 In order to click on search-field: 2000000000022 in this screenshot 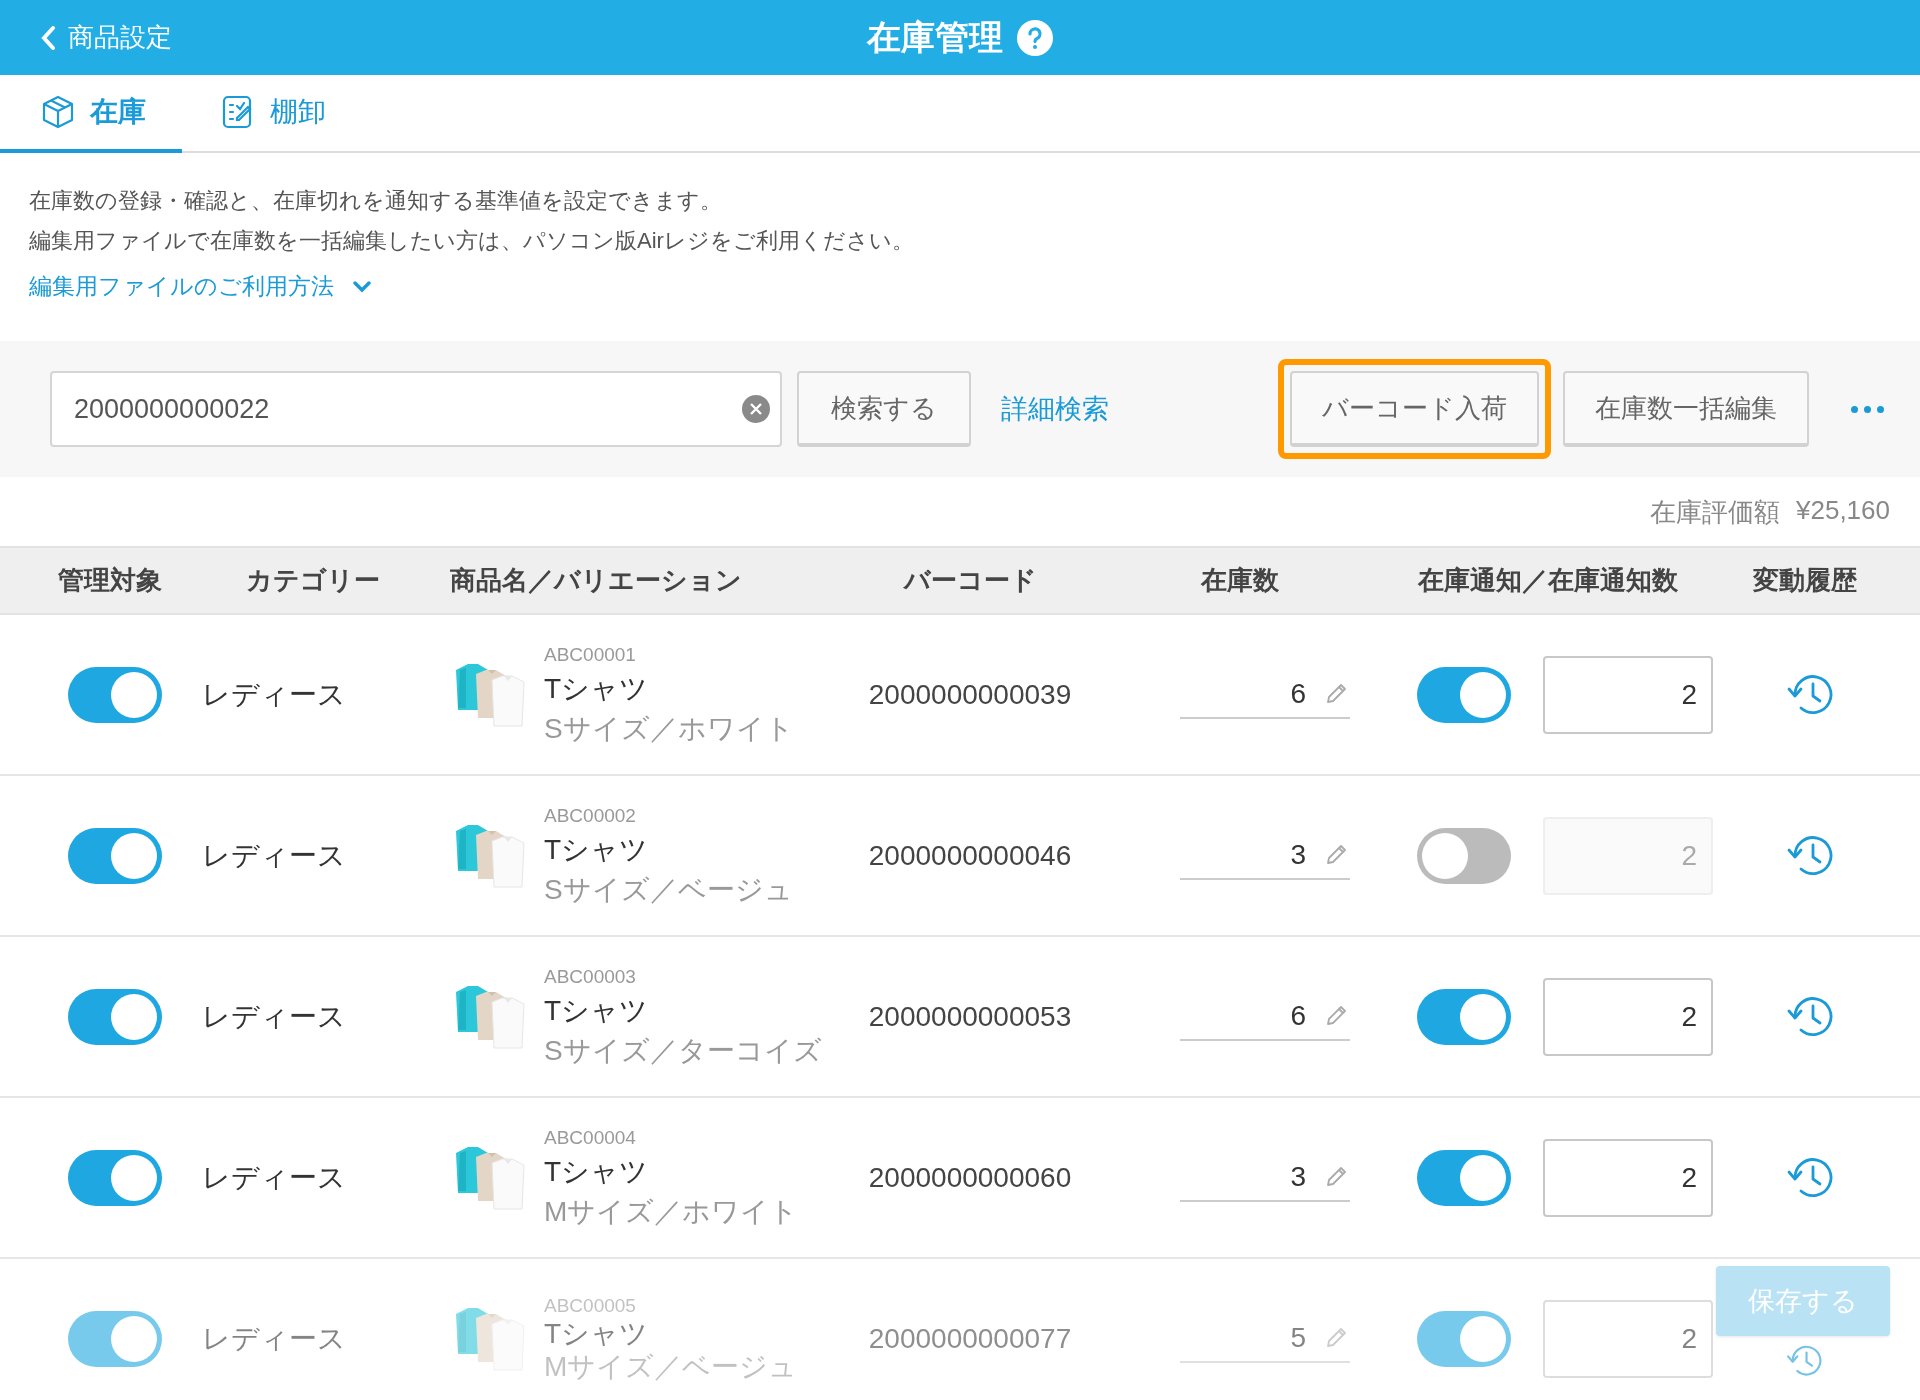, I will do `click(416, 409)`.